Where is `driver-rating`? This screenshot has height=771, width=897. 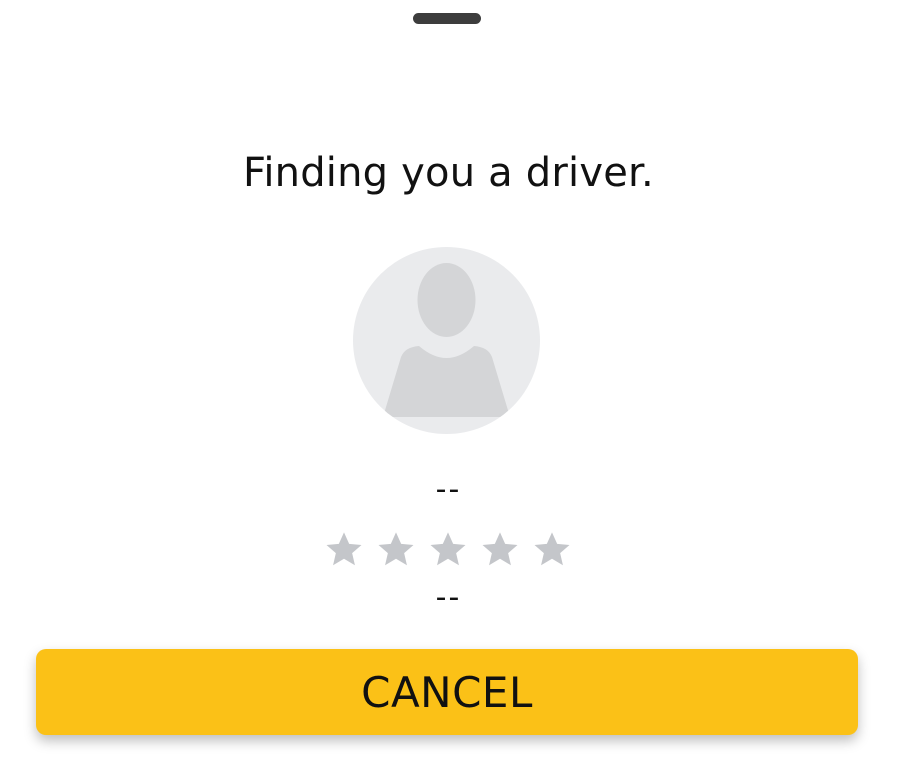
driver-rating is located at coordinates (448, 550).